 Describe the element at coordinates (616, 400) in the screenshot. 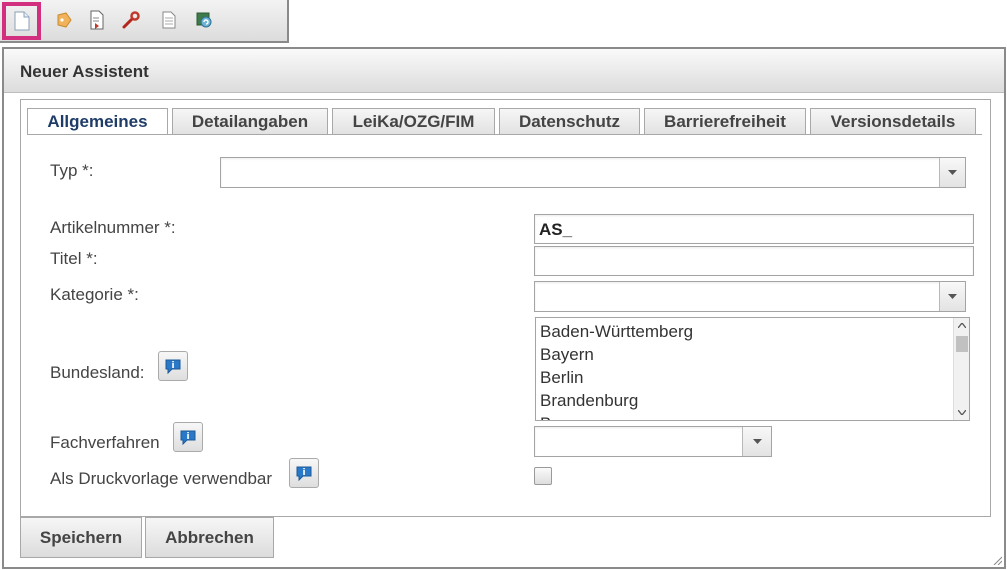

I see `list-item-bundesland: Brandenburg` at that location.